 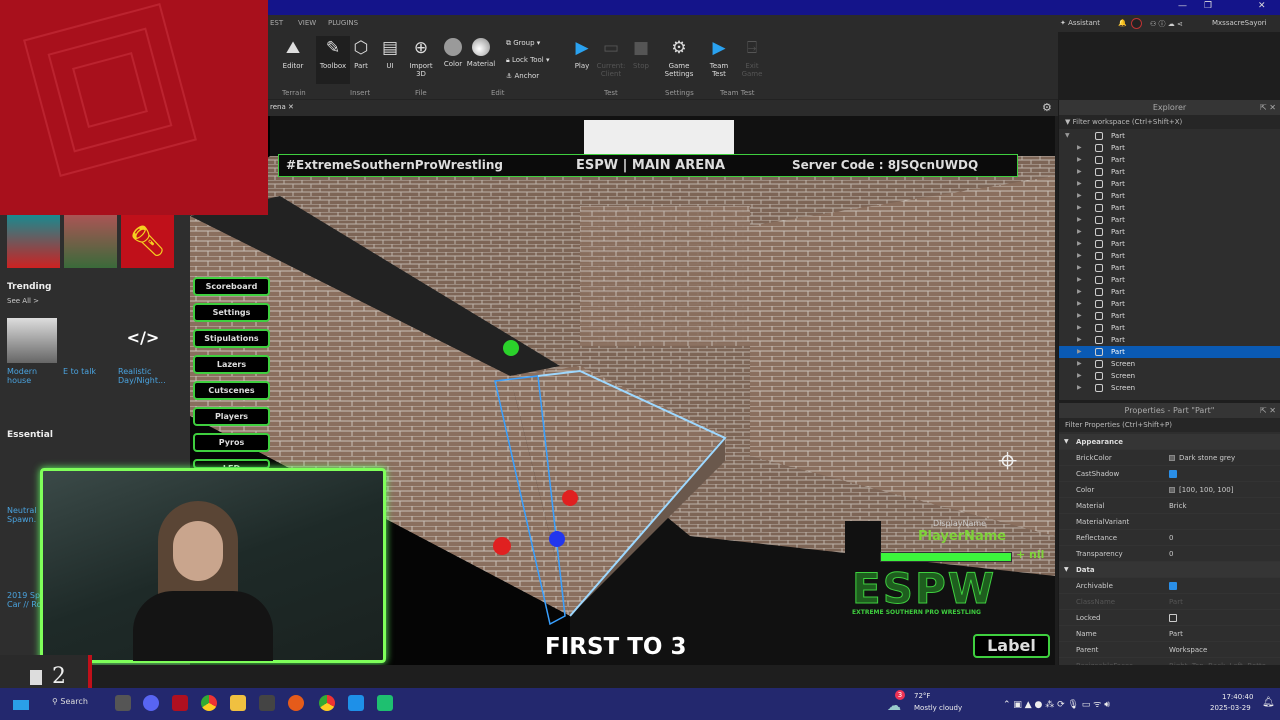 I want to click on maximize-button: ❐, so click(x=1208, y=6).